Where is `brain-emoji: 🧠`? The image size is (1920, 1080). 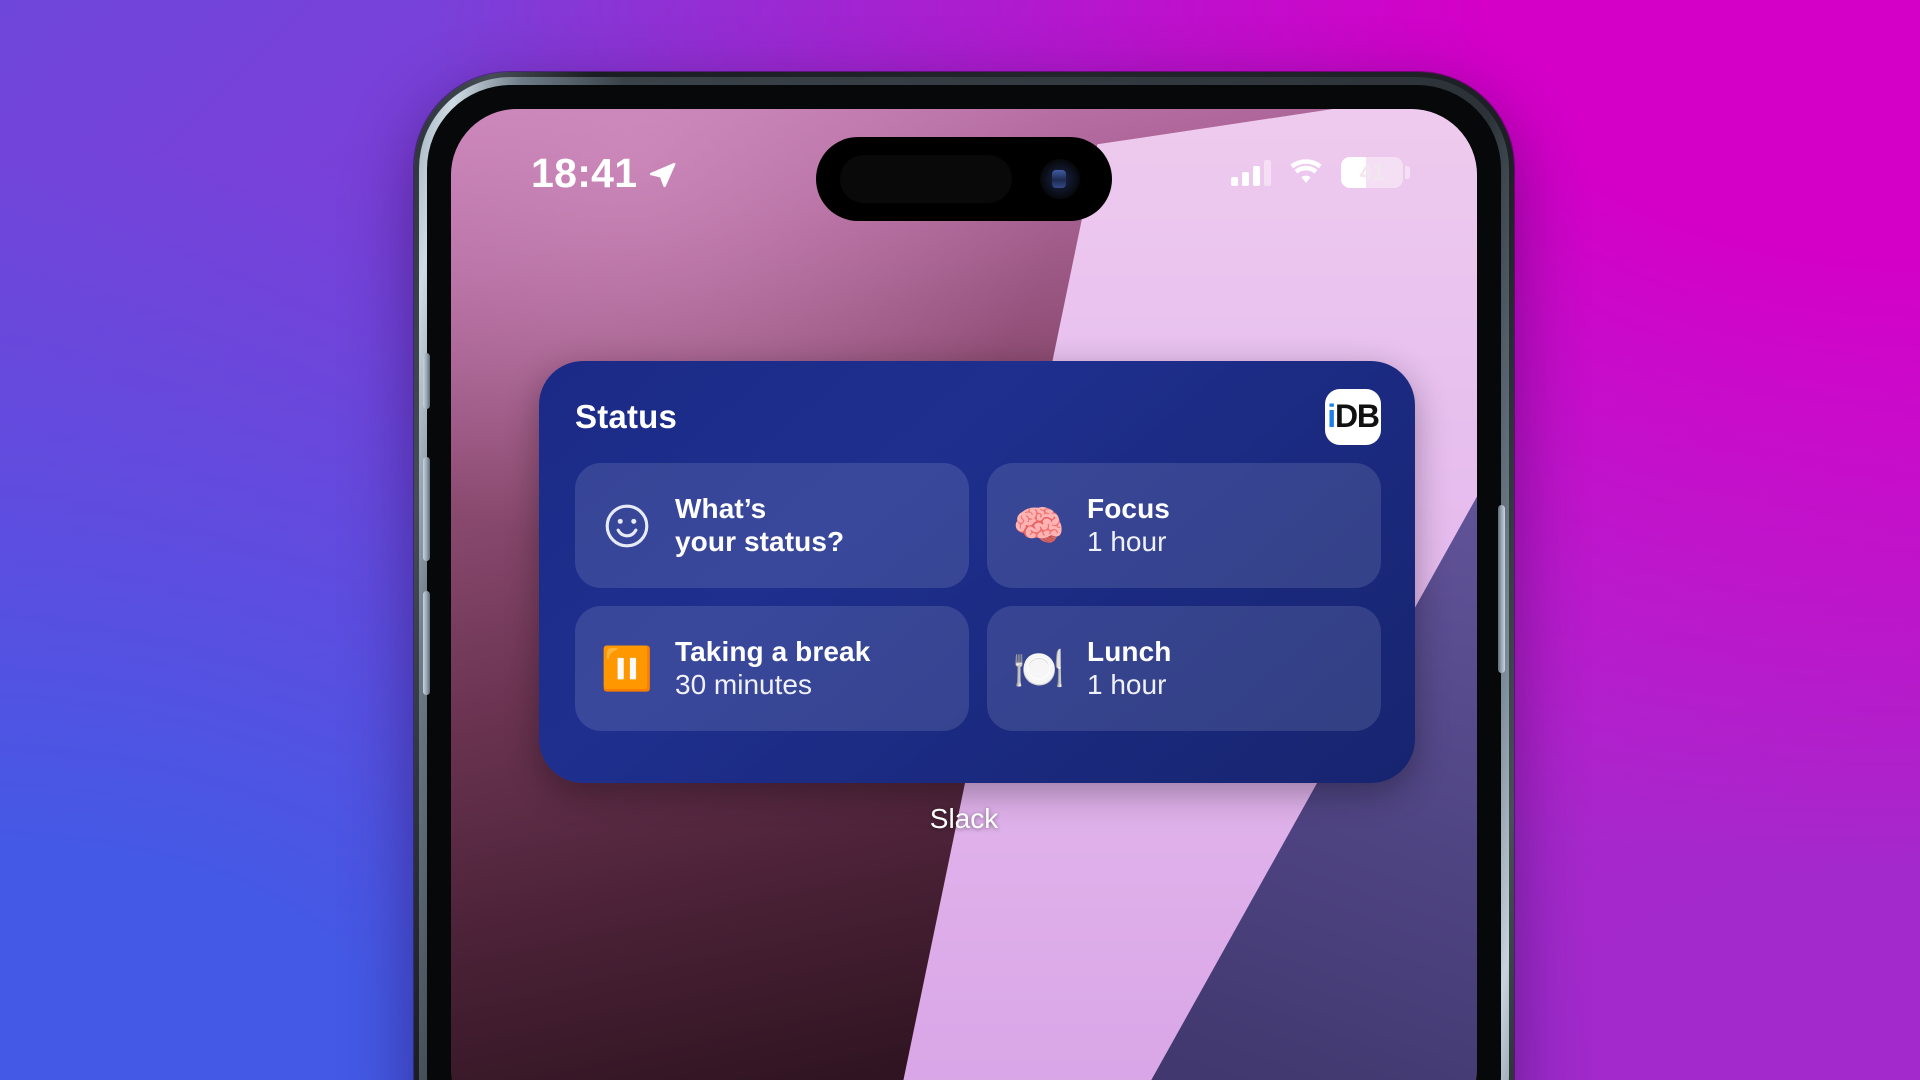
brain-emoji: 🧠 is located at coordinates (1039, 525).